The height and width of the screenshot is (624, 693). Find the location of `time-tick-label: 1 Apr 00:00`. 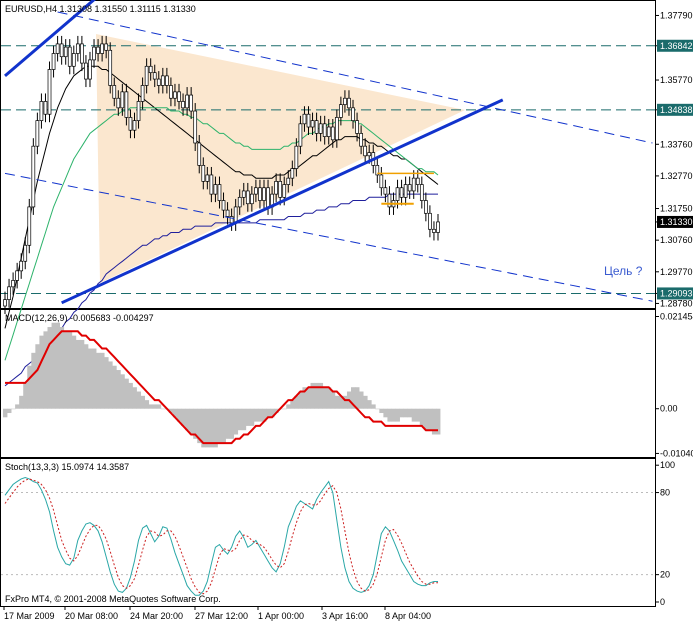

time-tick-label: 1 Apr 00:00 is located at coordinates (281, 616).